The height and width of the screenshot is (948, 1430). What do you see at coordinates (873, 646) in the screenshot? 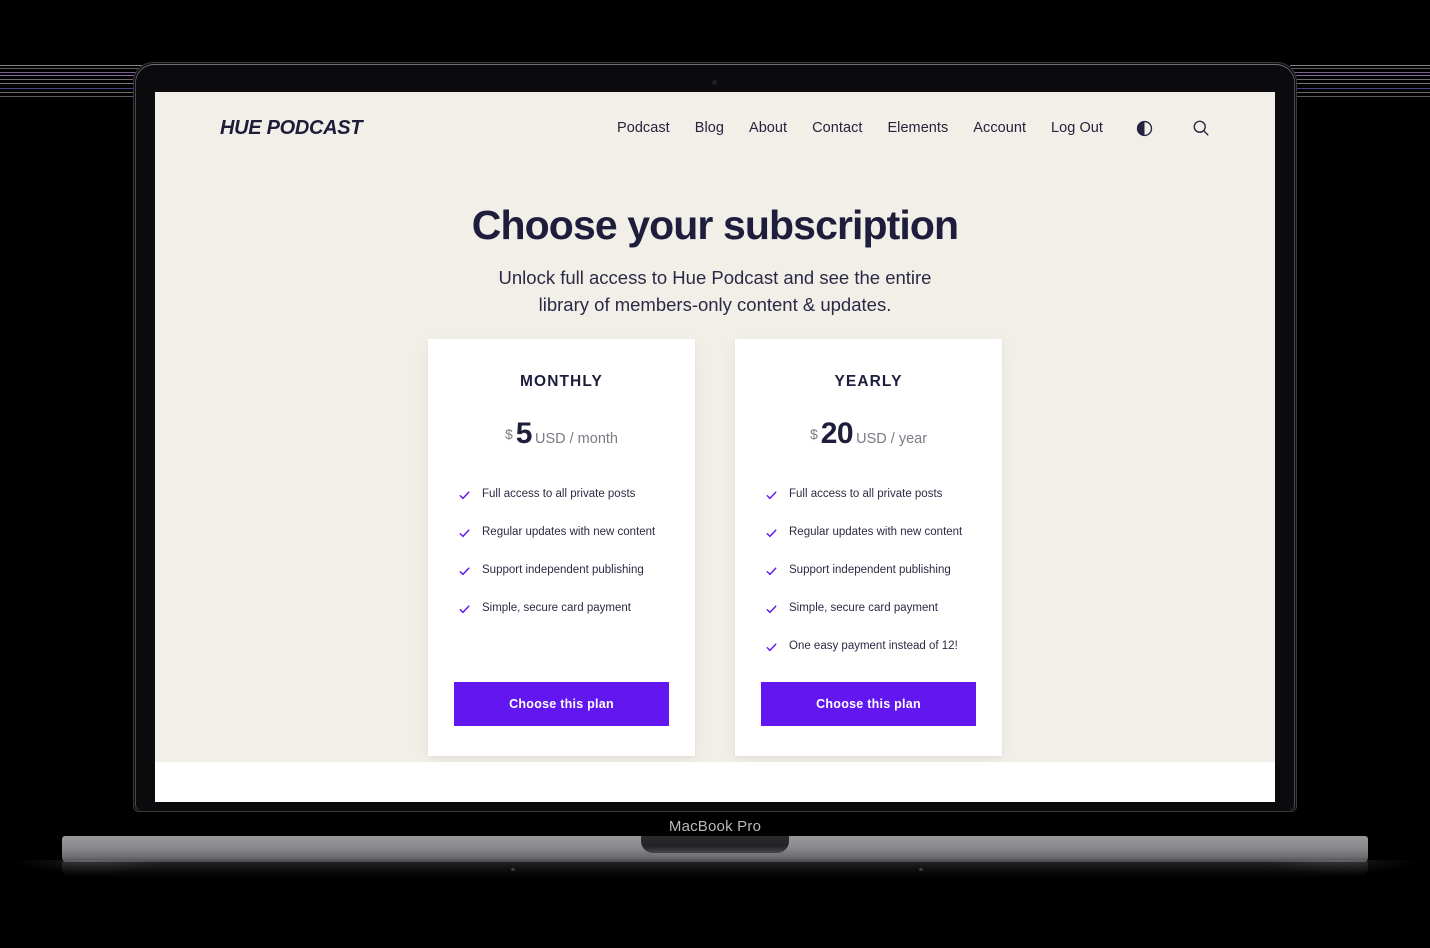
I see `feature-label: One easy payment instead of 12!` at bounding box center [873, 646].